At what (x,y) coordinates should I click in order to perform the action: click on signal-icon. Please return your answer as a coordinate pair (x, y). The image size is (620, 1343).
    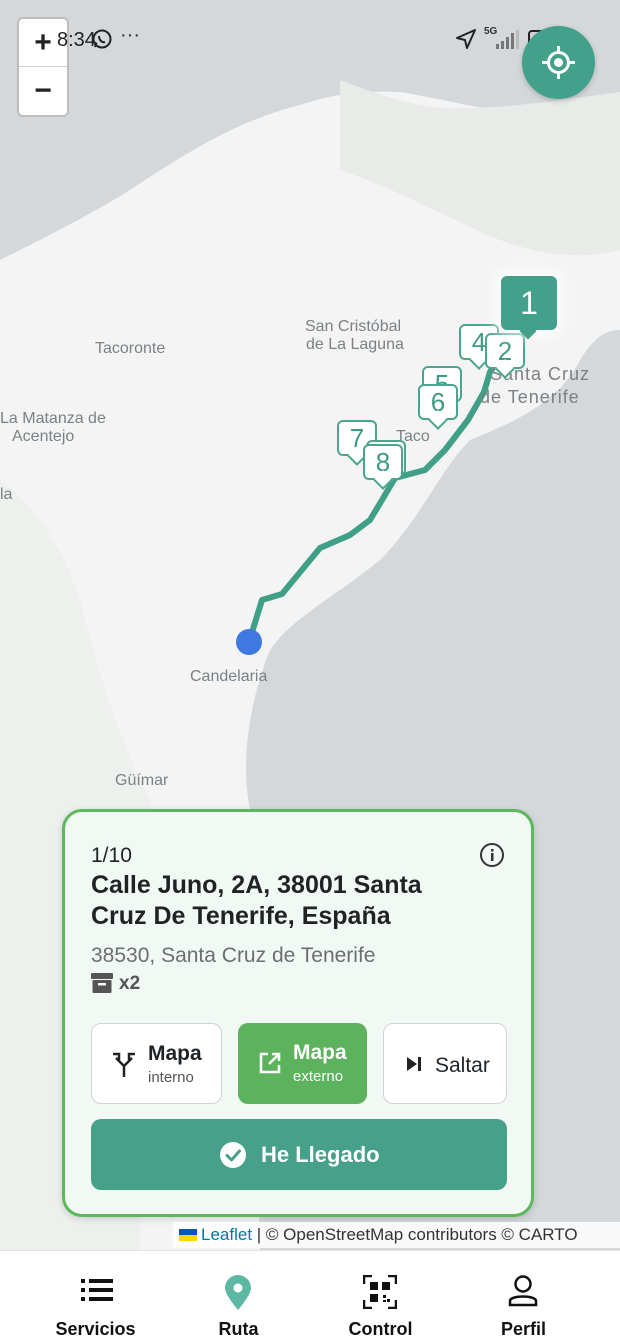
    Looking at the image, I should click on (507, 39).